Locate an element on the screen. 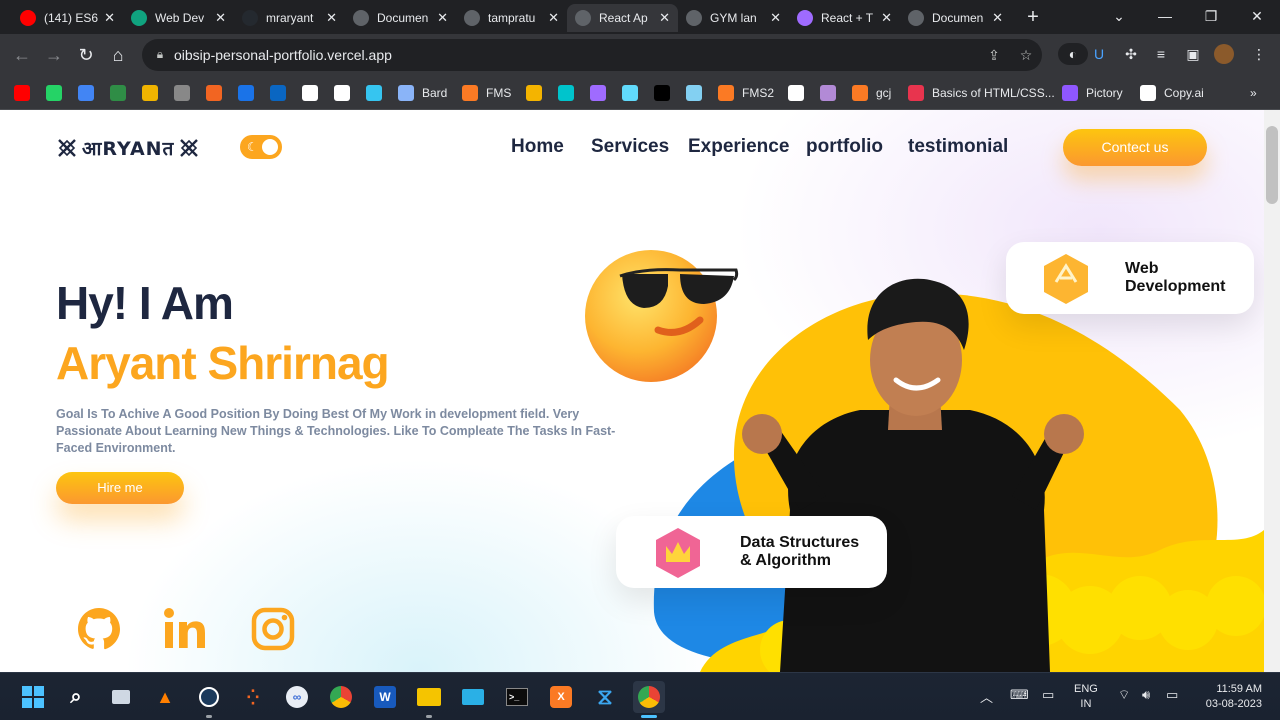 The height and width of the screenshot is (720, 1280). bookmark-item: Pictory is located at coordinates (1092, 93).